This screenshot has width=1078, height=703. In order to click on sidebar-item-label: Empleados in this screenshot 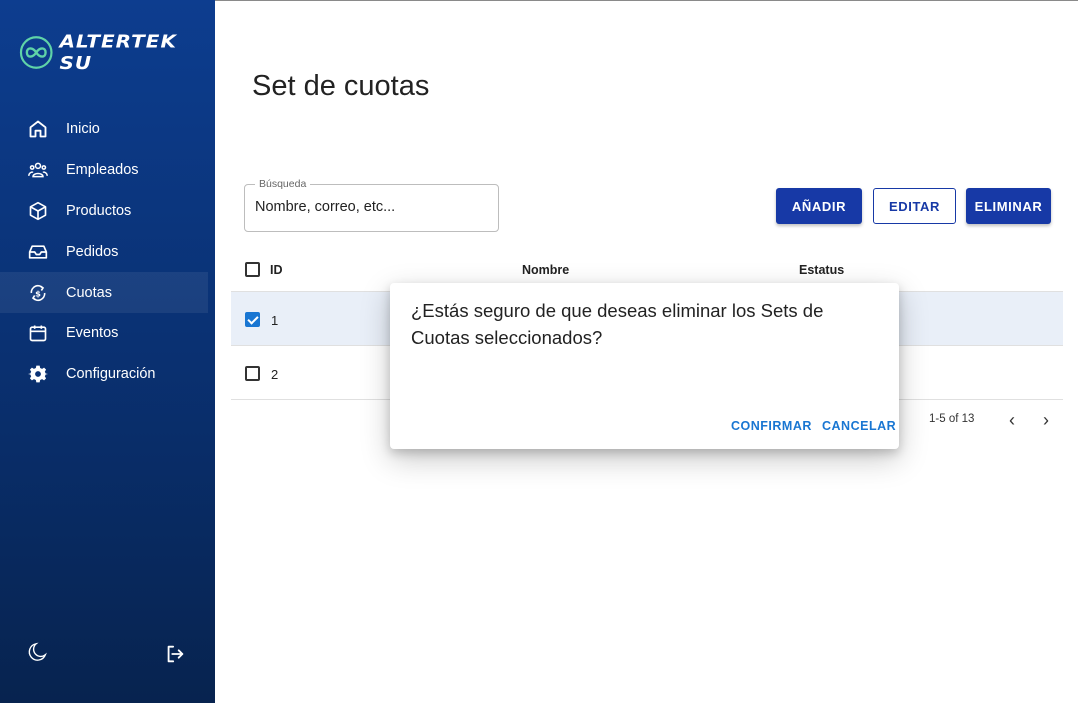, I will do `click(102, 170)`.